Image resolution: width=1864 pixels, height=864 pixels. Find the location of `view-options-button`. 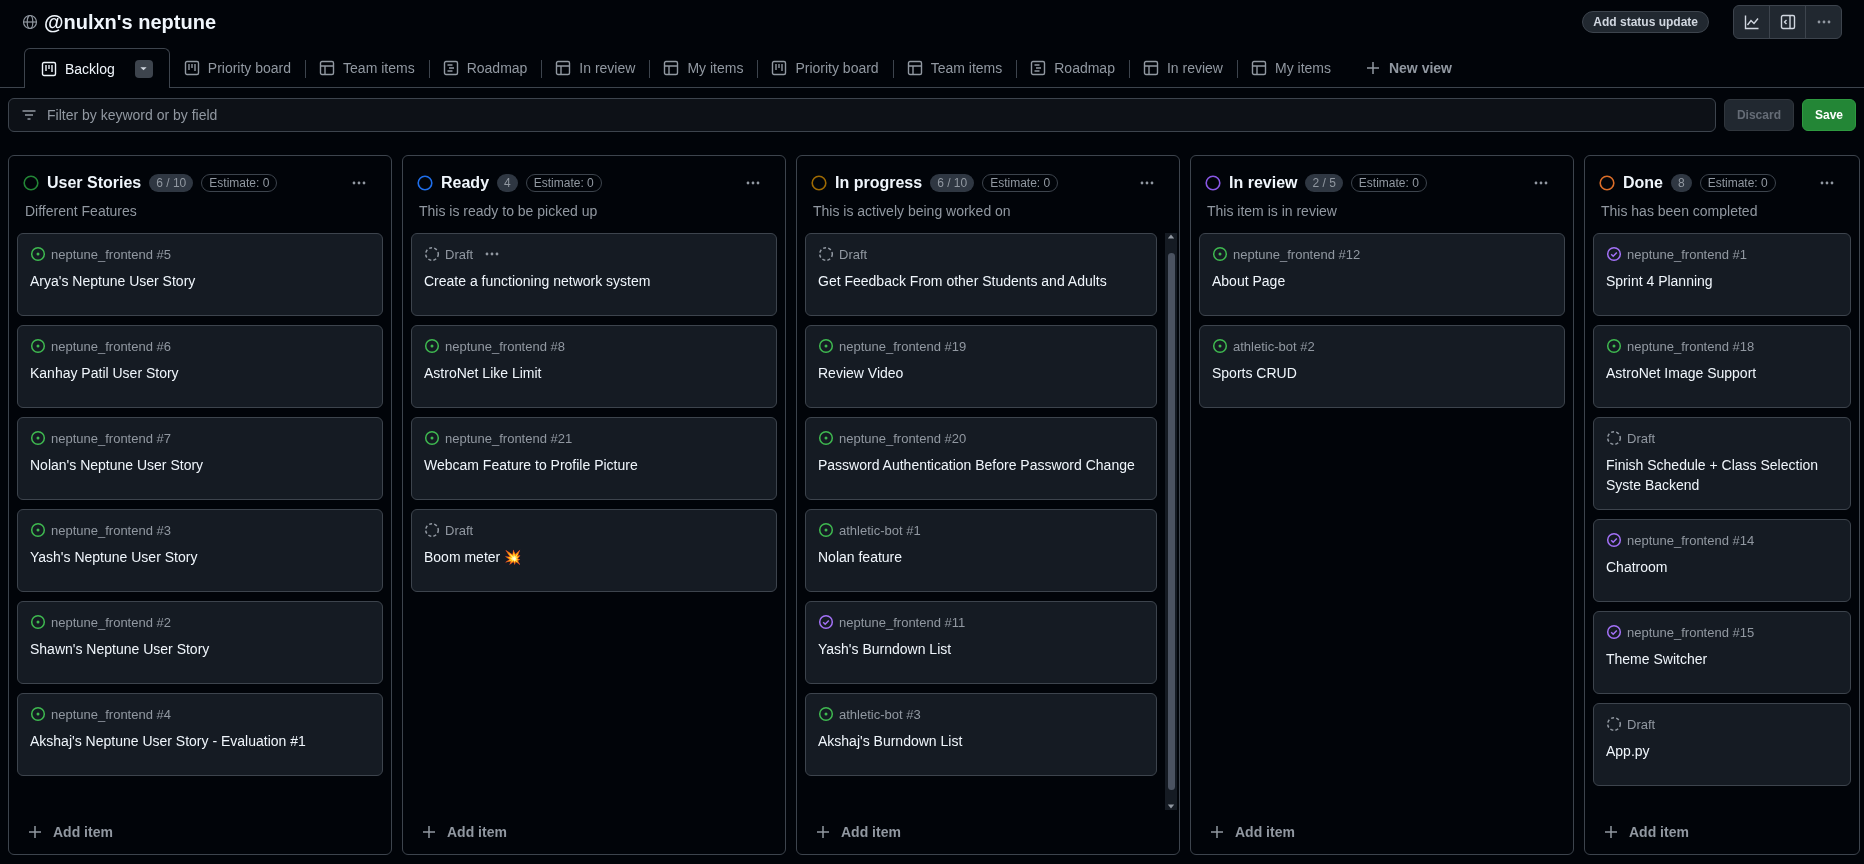

view-options-button is located at coordinates (143, 68).